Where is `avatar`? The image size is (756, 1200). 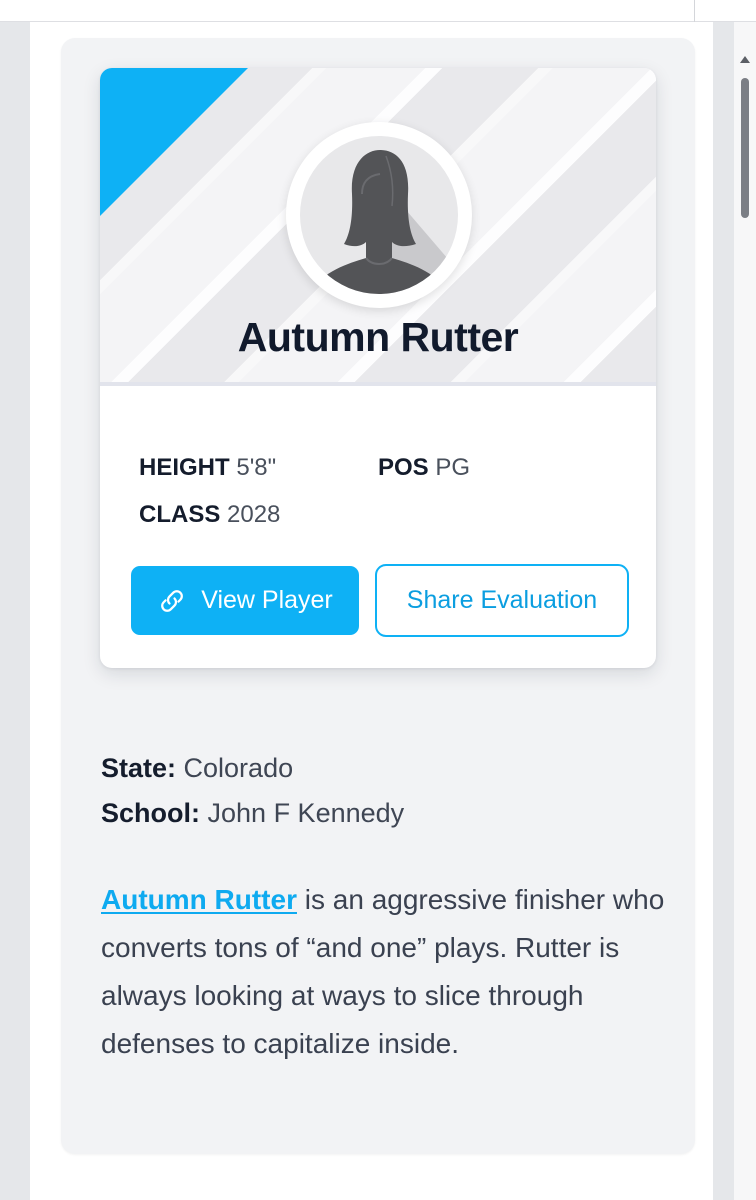 avatar is located at coordinates (379, 215).